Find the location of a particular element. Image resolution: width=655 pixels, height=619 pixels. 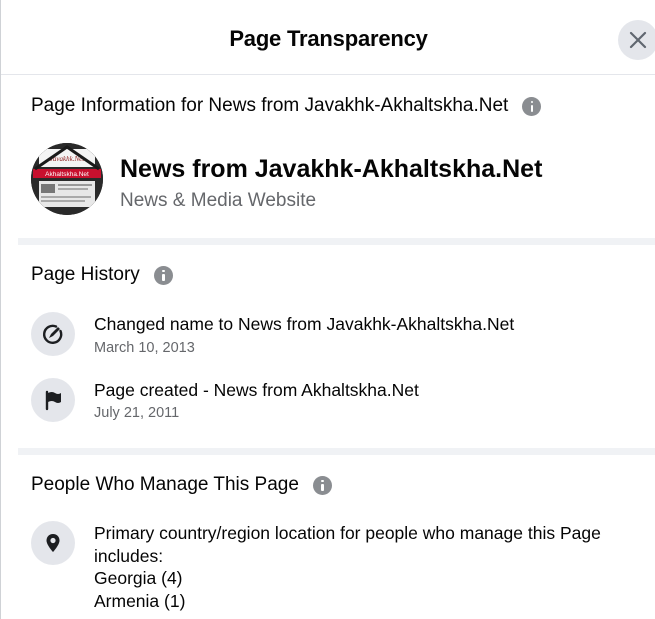

page-avatar: Javakhk.Net Akhaltskha.Net is located at coordinates (67, 179).